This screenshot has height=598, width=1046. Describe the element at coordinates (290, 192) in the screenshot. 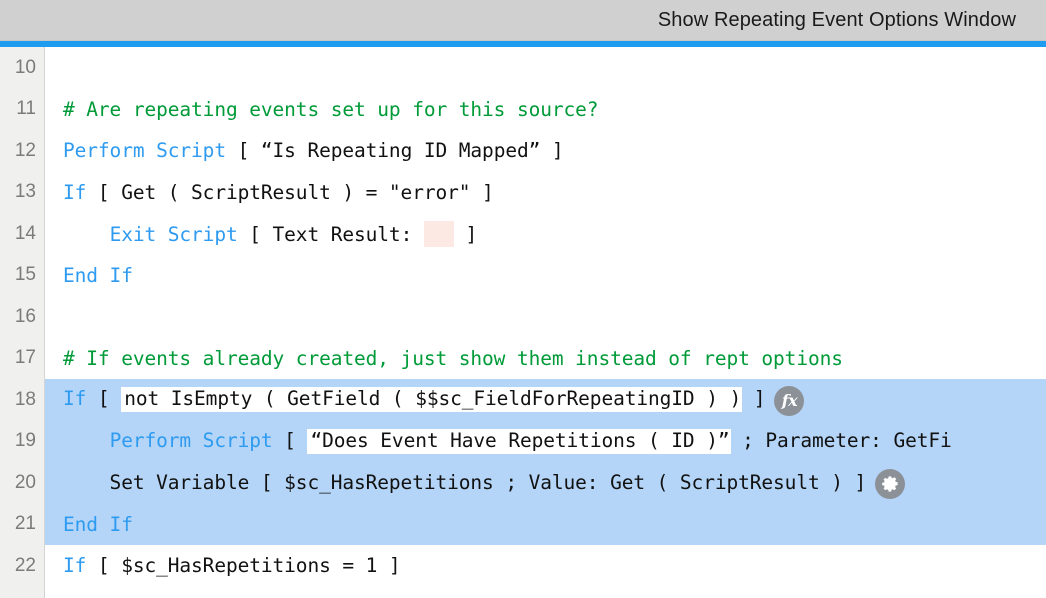

I see `script-text: [ Get ( ScriptResult ) = "error" ]` at that location.